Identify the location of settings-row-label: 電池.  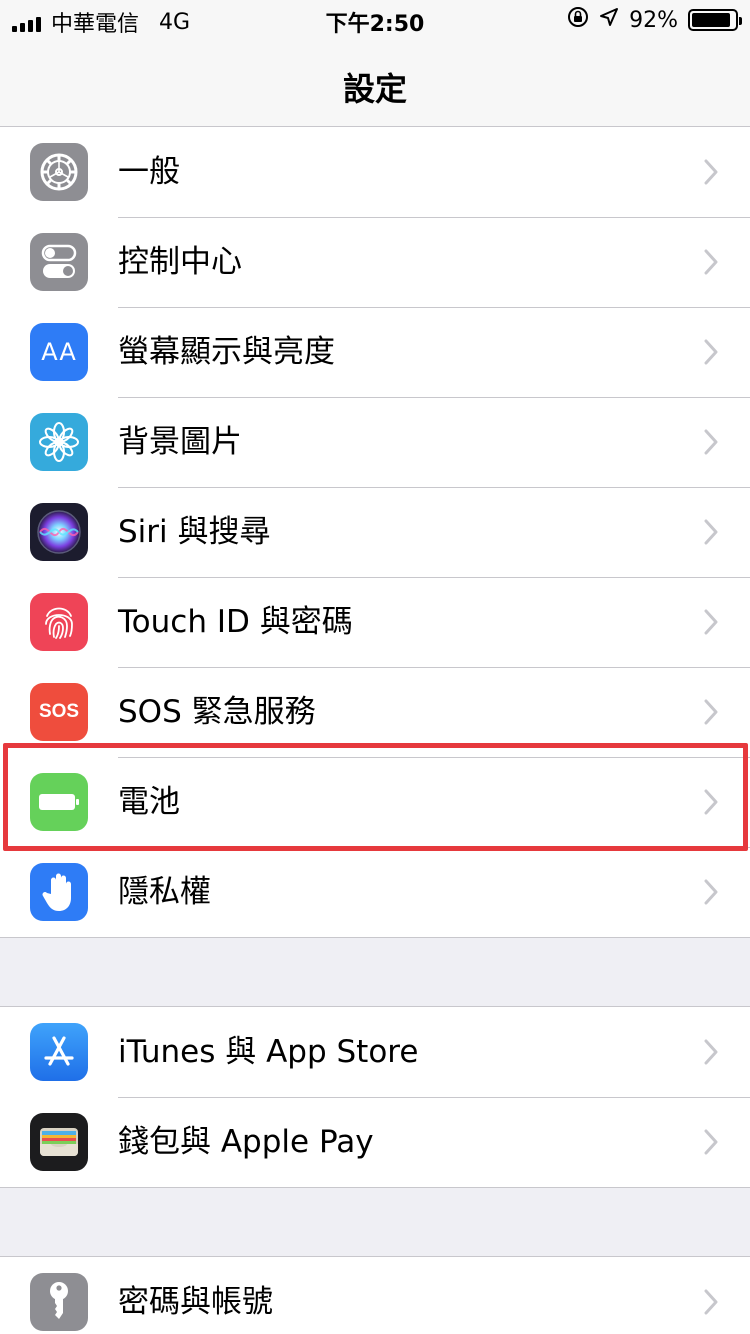
(149, 802).